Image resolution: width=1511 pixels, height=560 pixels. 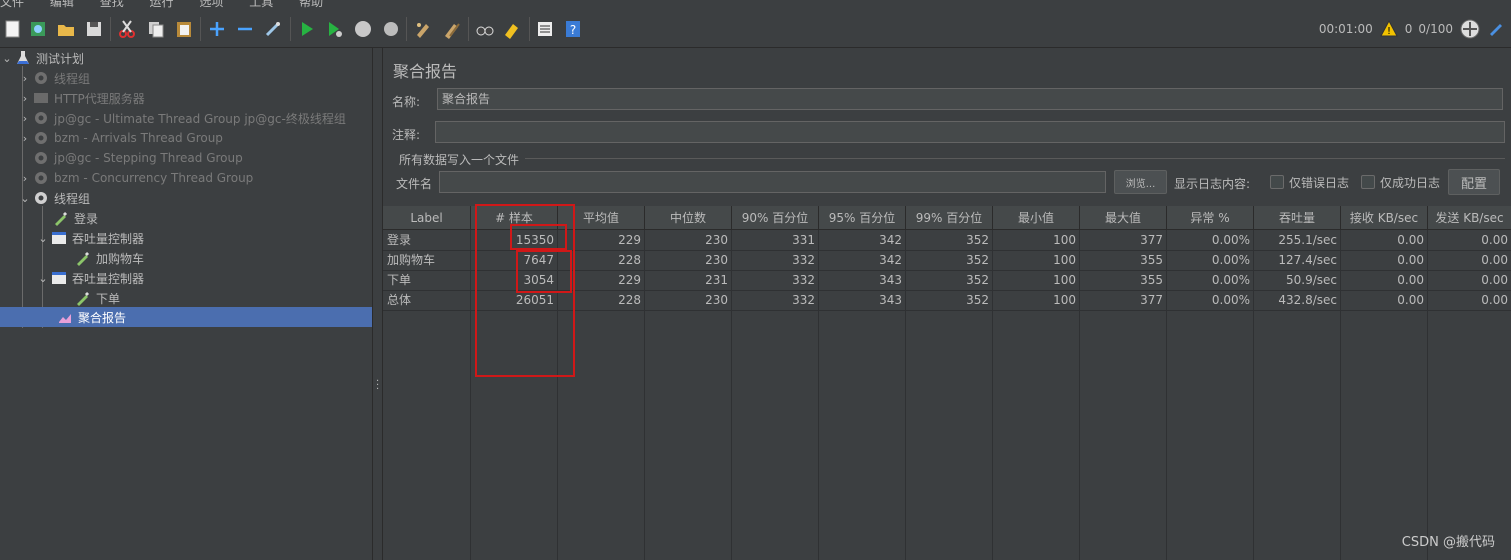 What do you see at coordinates (1474, 182) in the screenshot?
I see `configure-button: 配置` at bounding box center [1474, 182].